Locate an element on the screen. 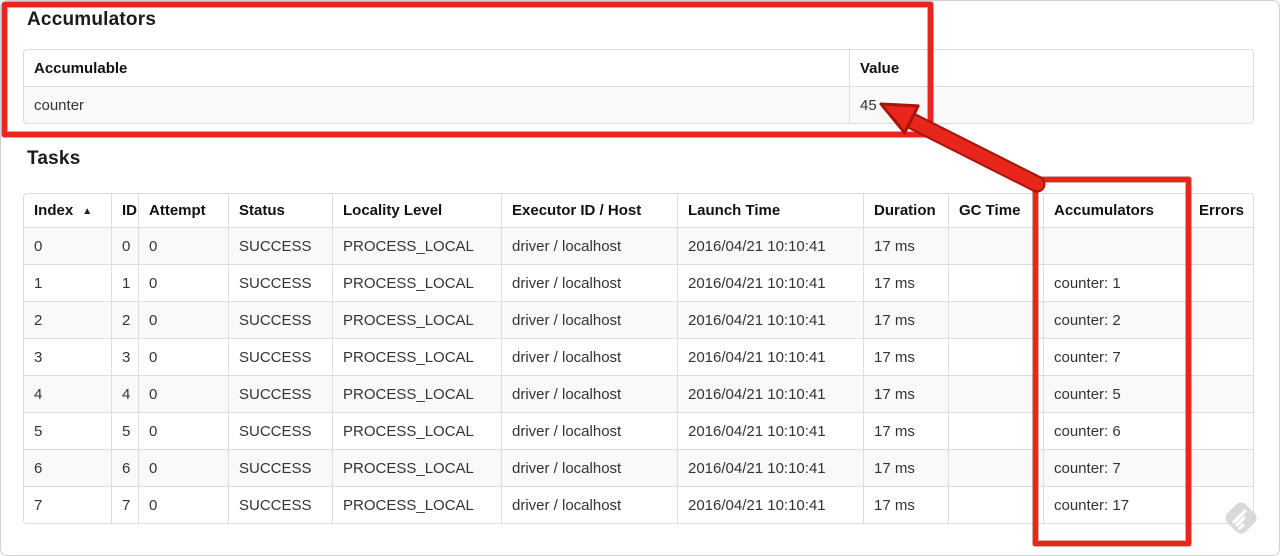 The image size is (1280, 556). cell-id: 2 is located at coordinates (124, 319).